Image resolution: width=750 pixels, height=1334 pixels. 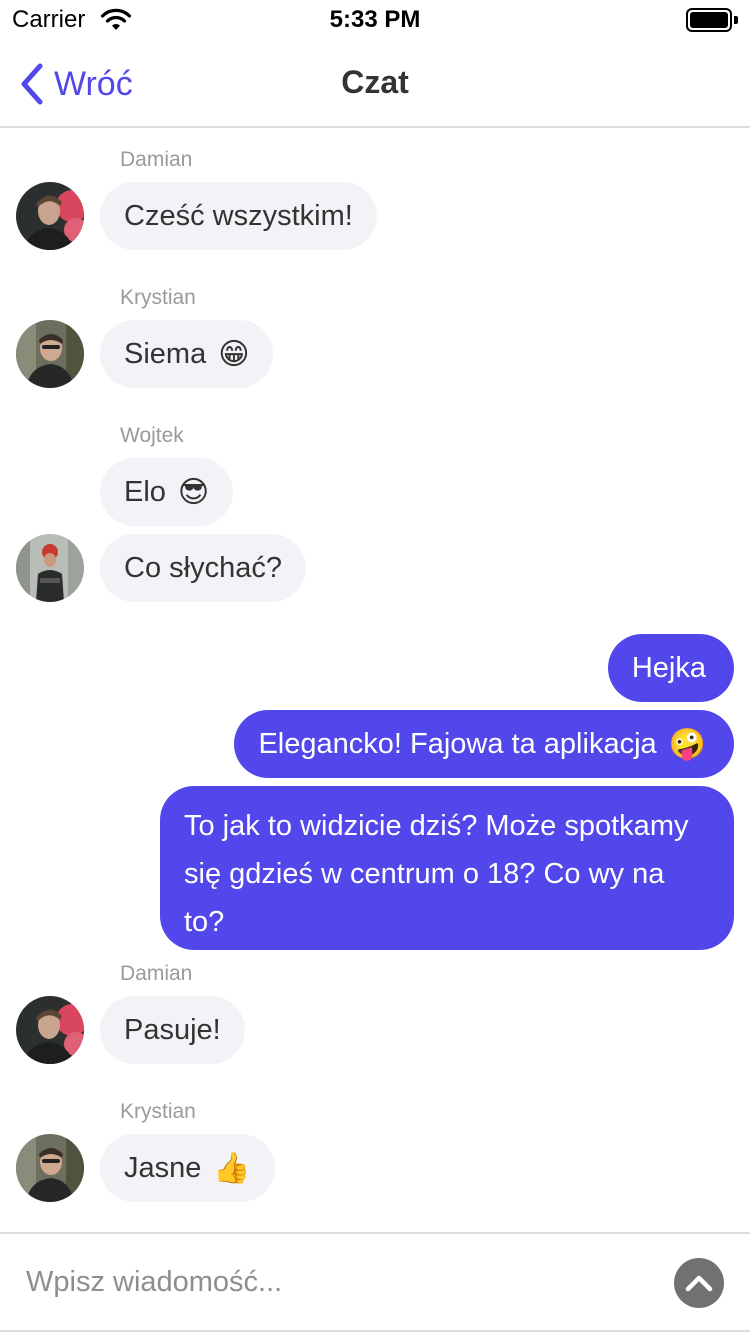 I want to click on message-bubble: Co słychać?, so click(x=203, y=568).